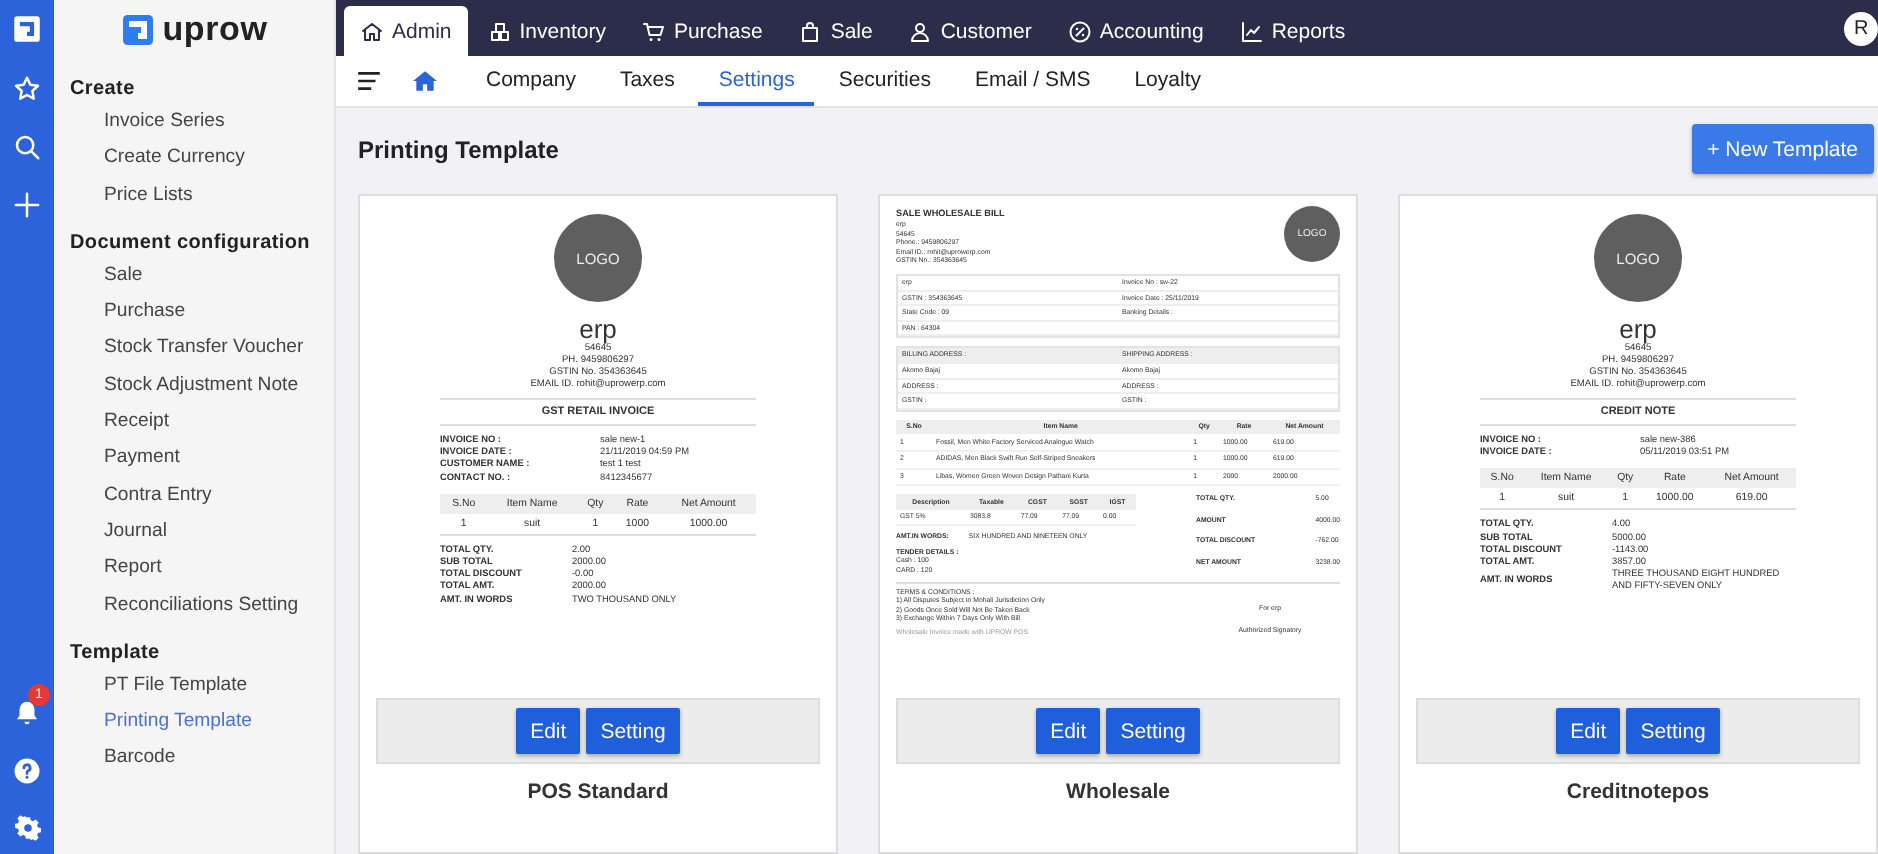 The height and width of the screenshot is (854, 1878). Describe the element at coordinates (194, 569) in the screenshot. I see `sidebar-item: Report` at that location.